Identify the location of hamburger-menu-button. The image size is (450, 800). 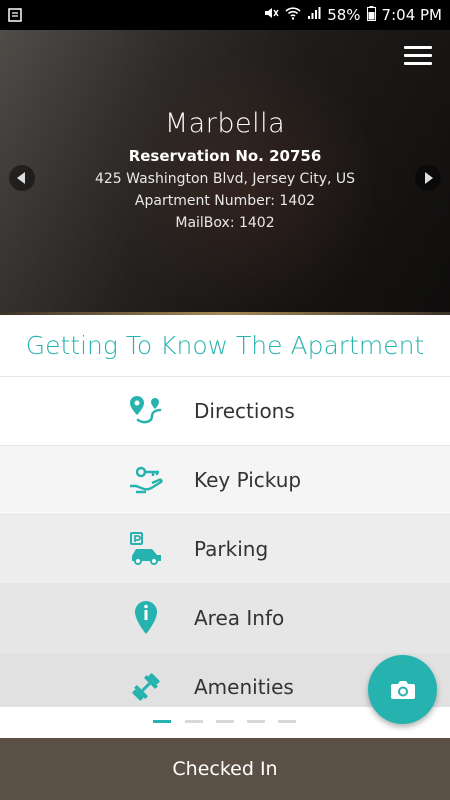
(418, 57).